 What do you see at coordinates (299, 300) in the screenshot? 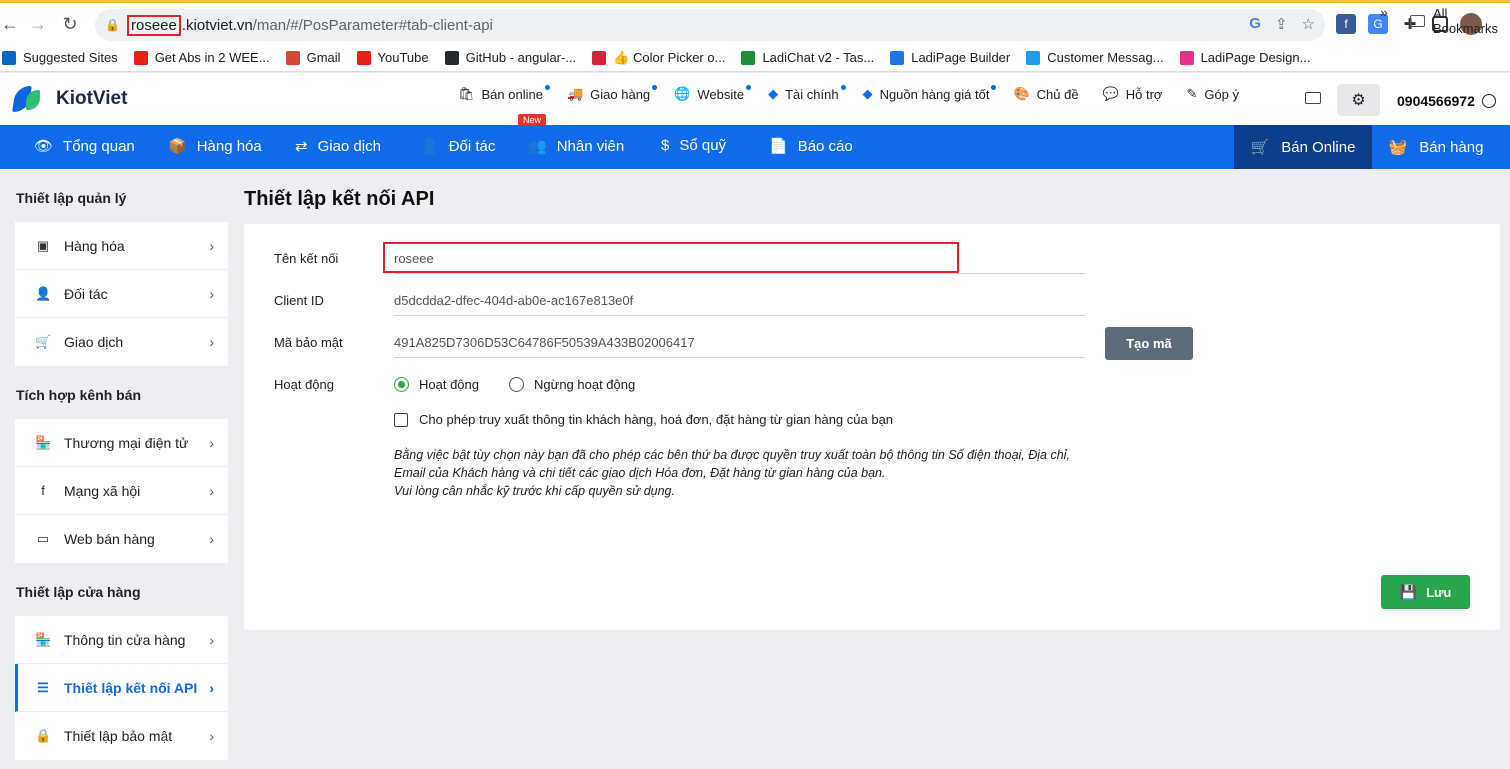
I see `client-id-label: Client ID` at bounding box center [299, 300].